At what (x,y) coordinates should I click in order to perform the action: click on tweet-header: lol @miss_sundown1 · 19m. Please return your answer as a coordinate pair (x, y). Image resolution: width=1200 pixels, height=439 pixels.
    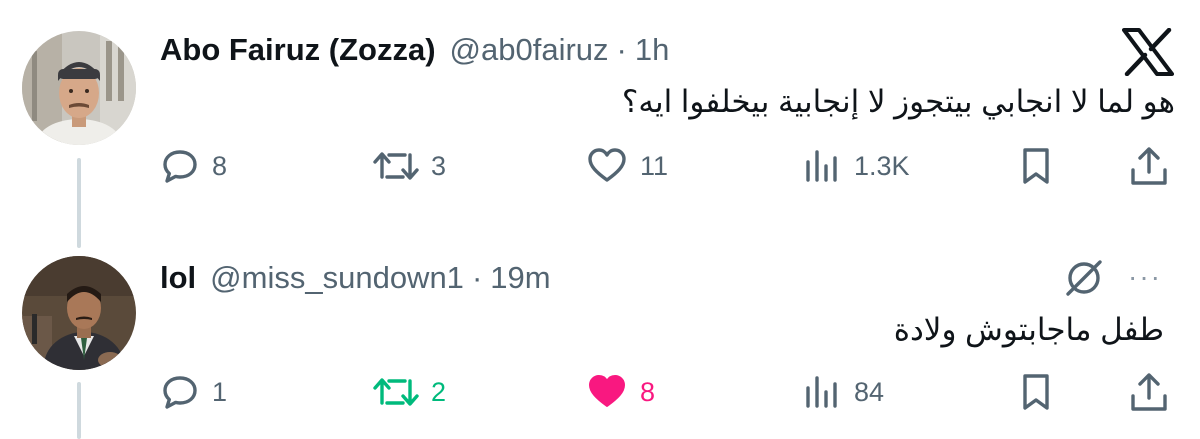
    Looking at the image, I should click on (355, 278).